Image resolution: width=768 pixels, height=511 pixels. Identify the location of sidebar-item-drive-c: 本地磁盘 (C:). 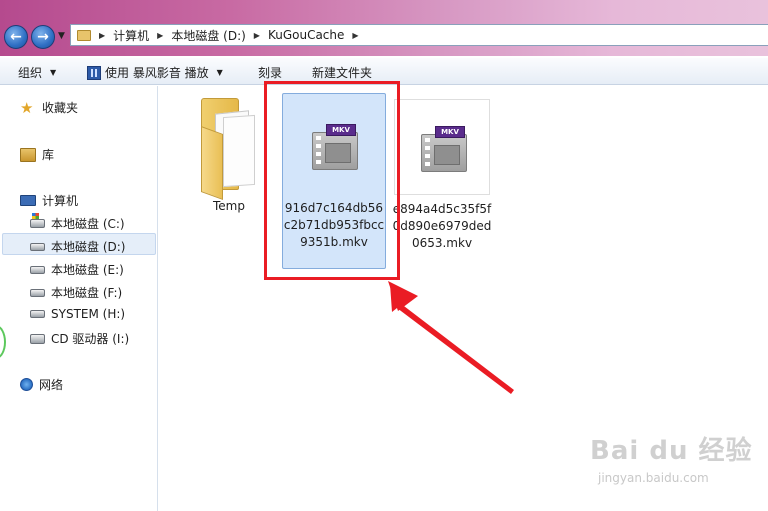
(77, 222).